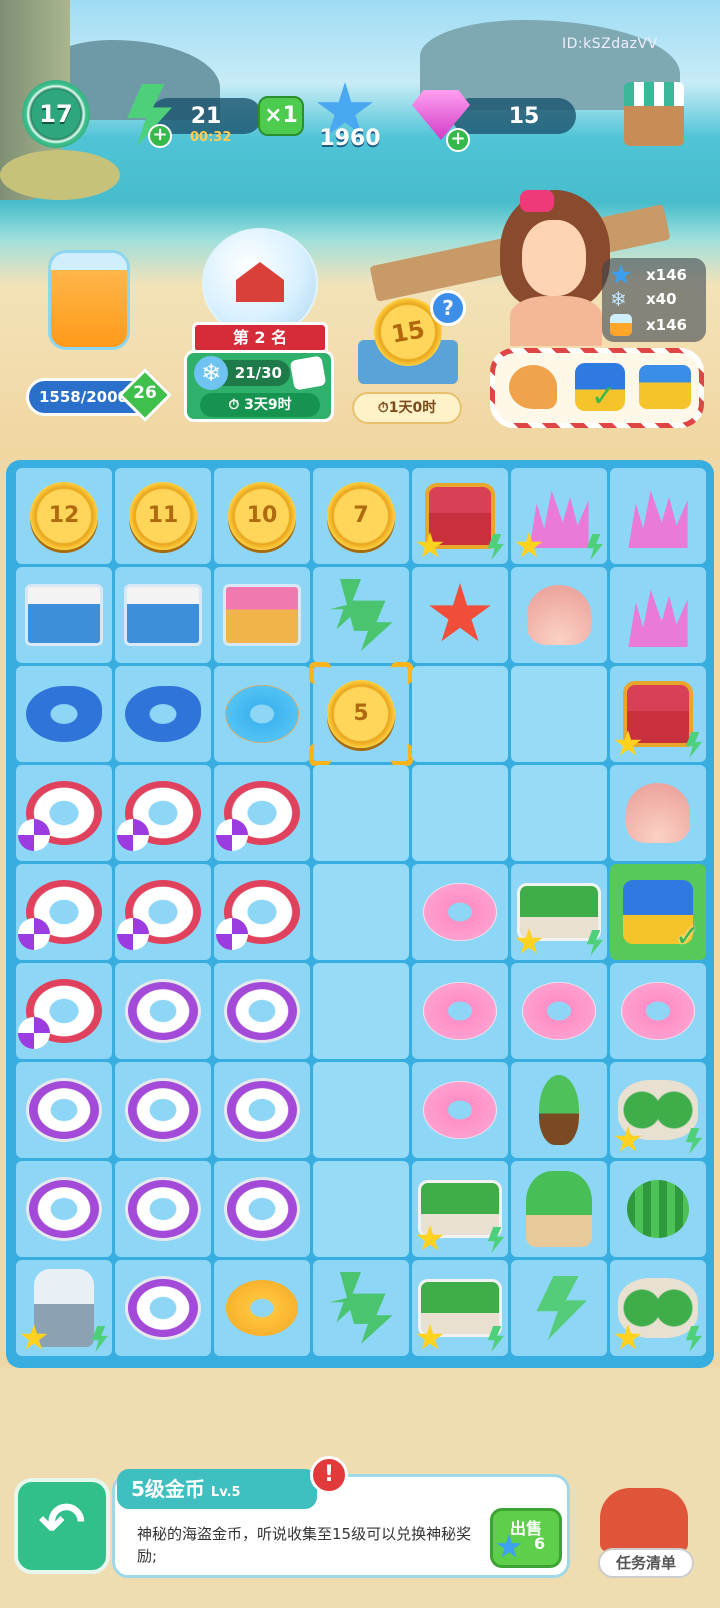  What do you see at coordinates (654, 117) in the screenshot?
I see `shop-button` at bounding box center [654, 117].